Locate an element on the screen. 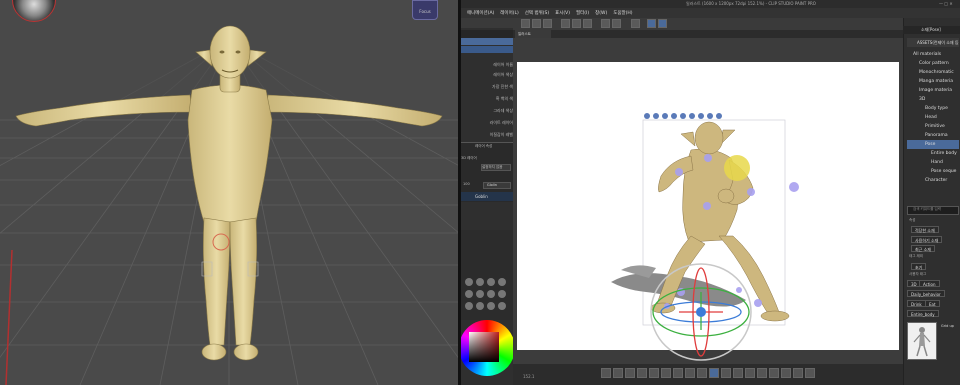  tree-item-entire-body: Entire body is located at coordinates (944, 153).